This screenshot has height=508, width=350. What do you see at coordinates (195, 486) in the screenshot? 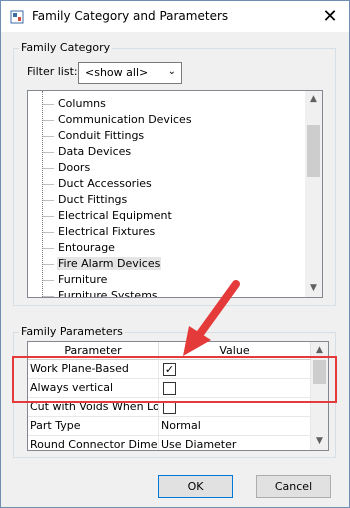
I see `ok-button: OK` at bounding box center [195, 486].